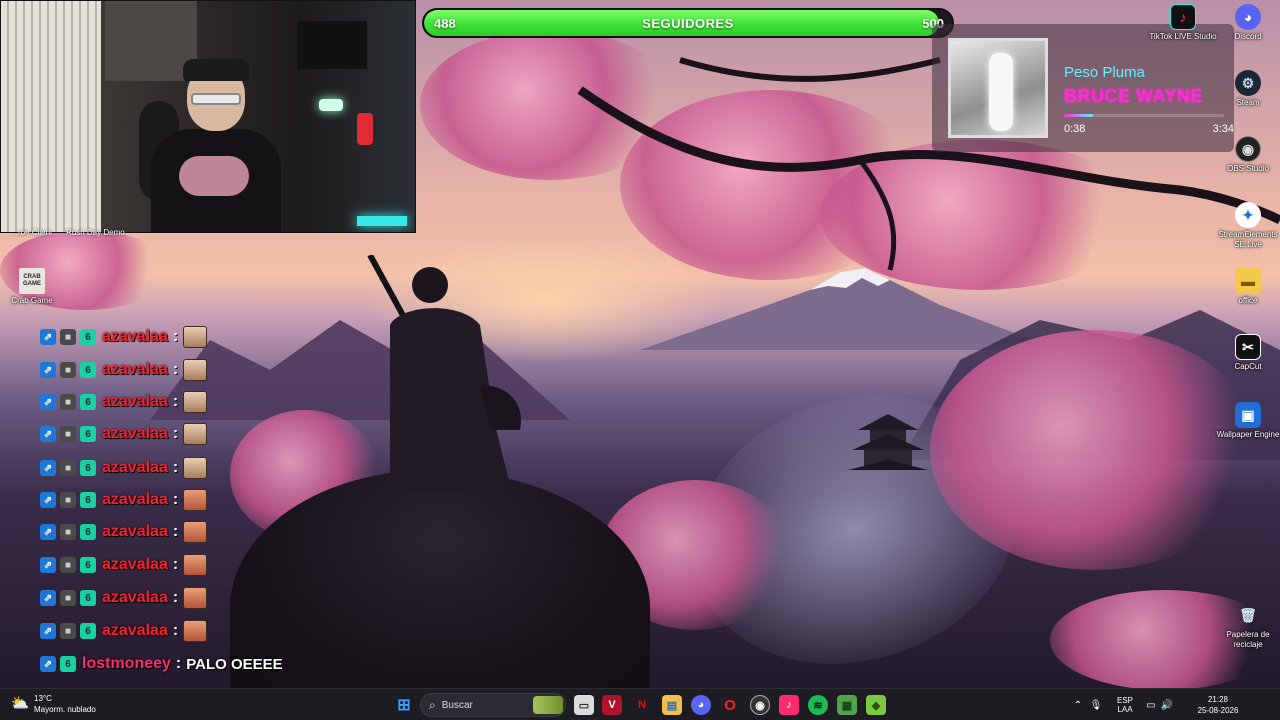  I want to click on spotify-icon: ≋, so click(818, 705).